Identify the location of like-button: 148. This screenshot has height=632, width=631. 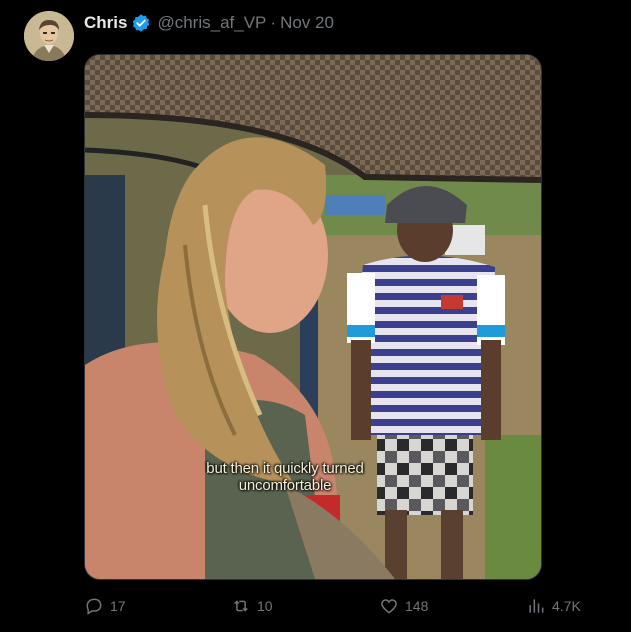
(403, 606).